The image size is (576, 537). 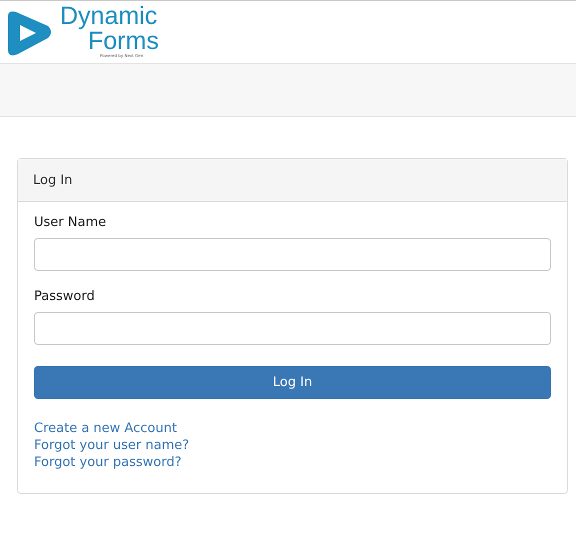 I want to click on panel-title: Log In, so click(x=52, y=180).